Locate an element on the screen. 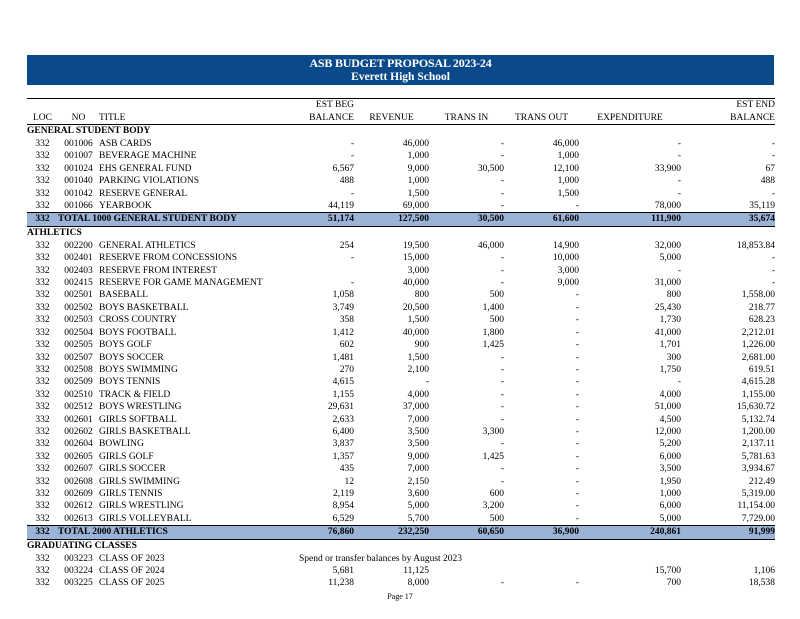 This screenshot has height=619, width=800. table-cell: BOYS GOLF is located at coordinates (125, 345).